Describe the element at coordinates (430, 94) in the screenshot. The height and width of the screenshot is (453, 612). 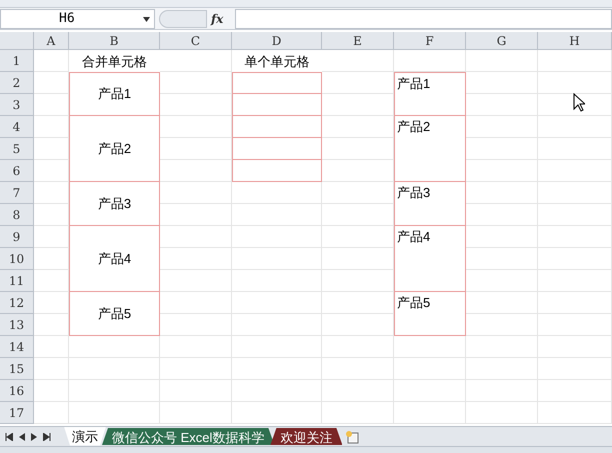
I see `merged-cell: 产品1` at that location.